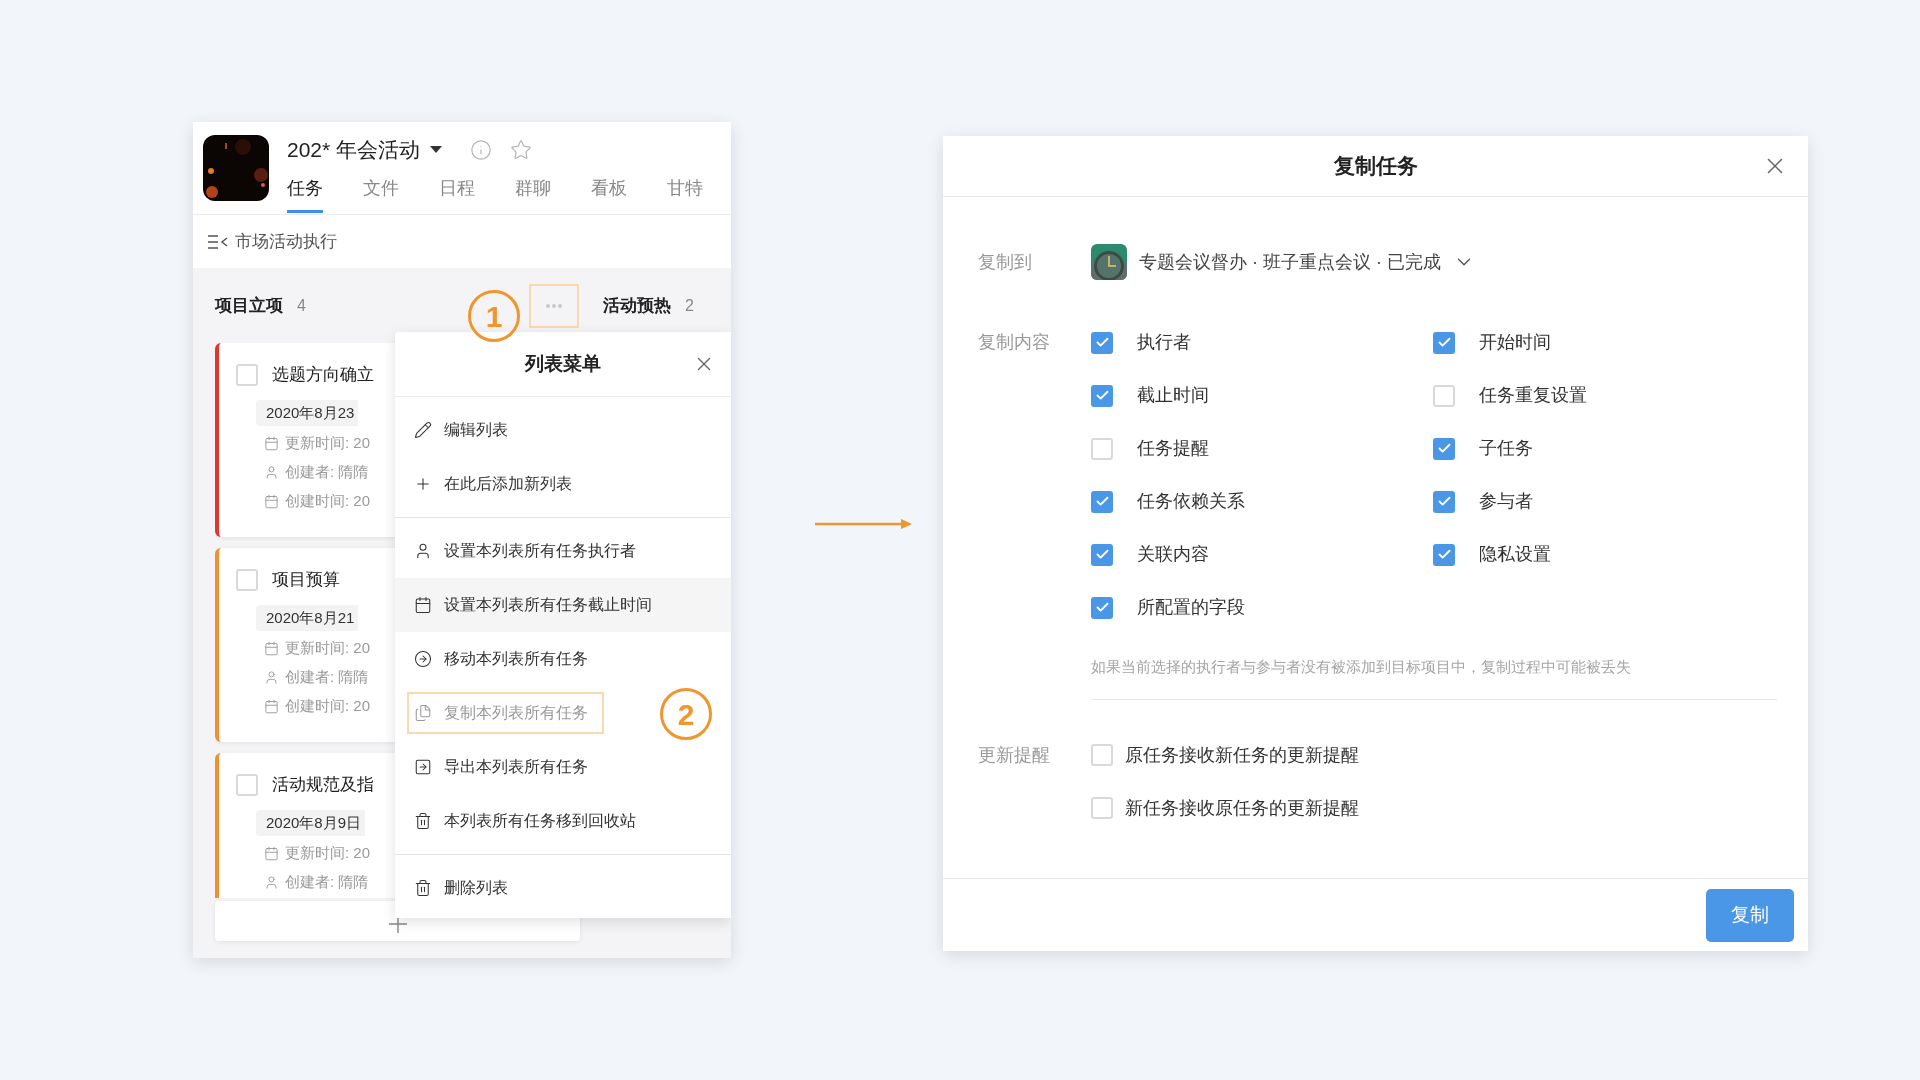  What do you see at coordinates (1506, 448) in the screenshot?
I see `option-label: 子任务` at bounding box center [1506, 448].